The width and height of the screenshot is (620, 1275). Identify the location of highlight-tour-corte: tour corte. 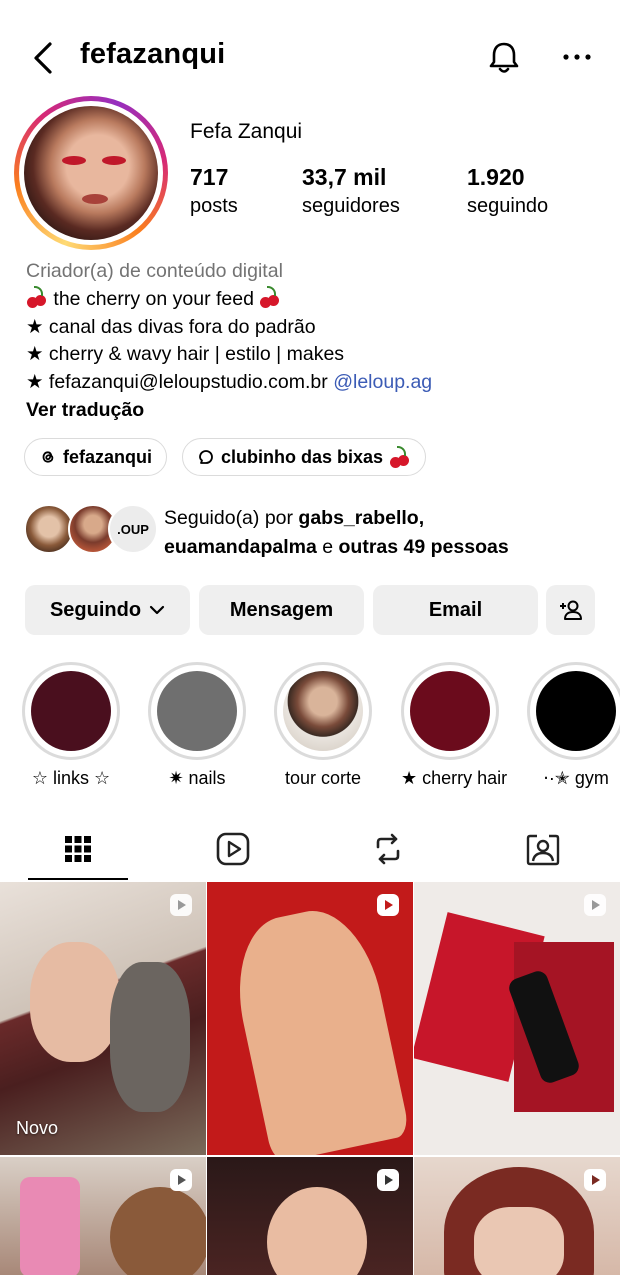
(323, 725).